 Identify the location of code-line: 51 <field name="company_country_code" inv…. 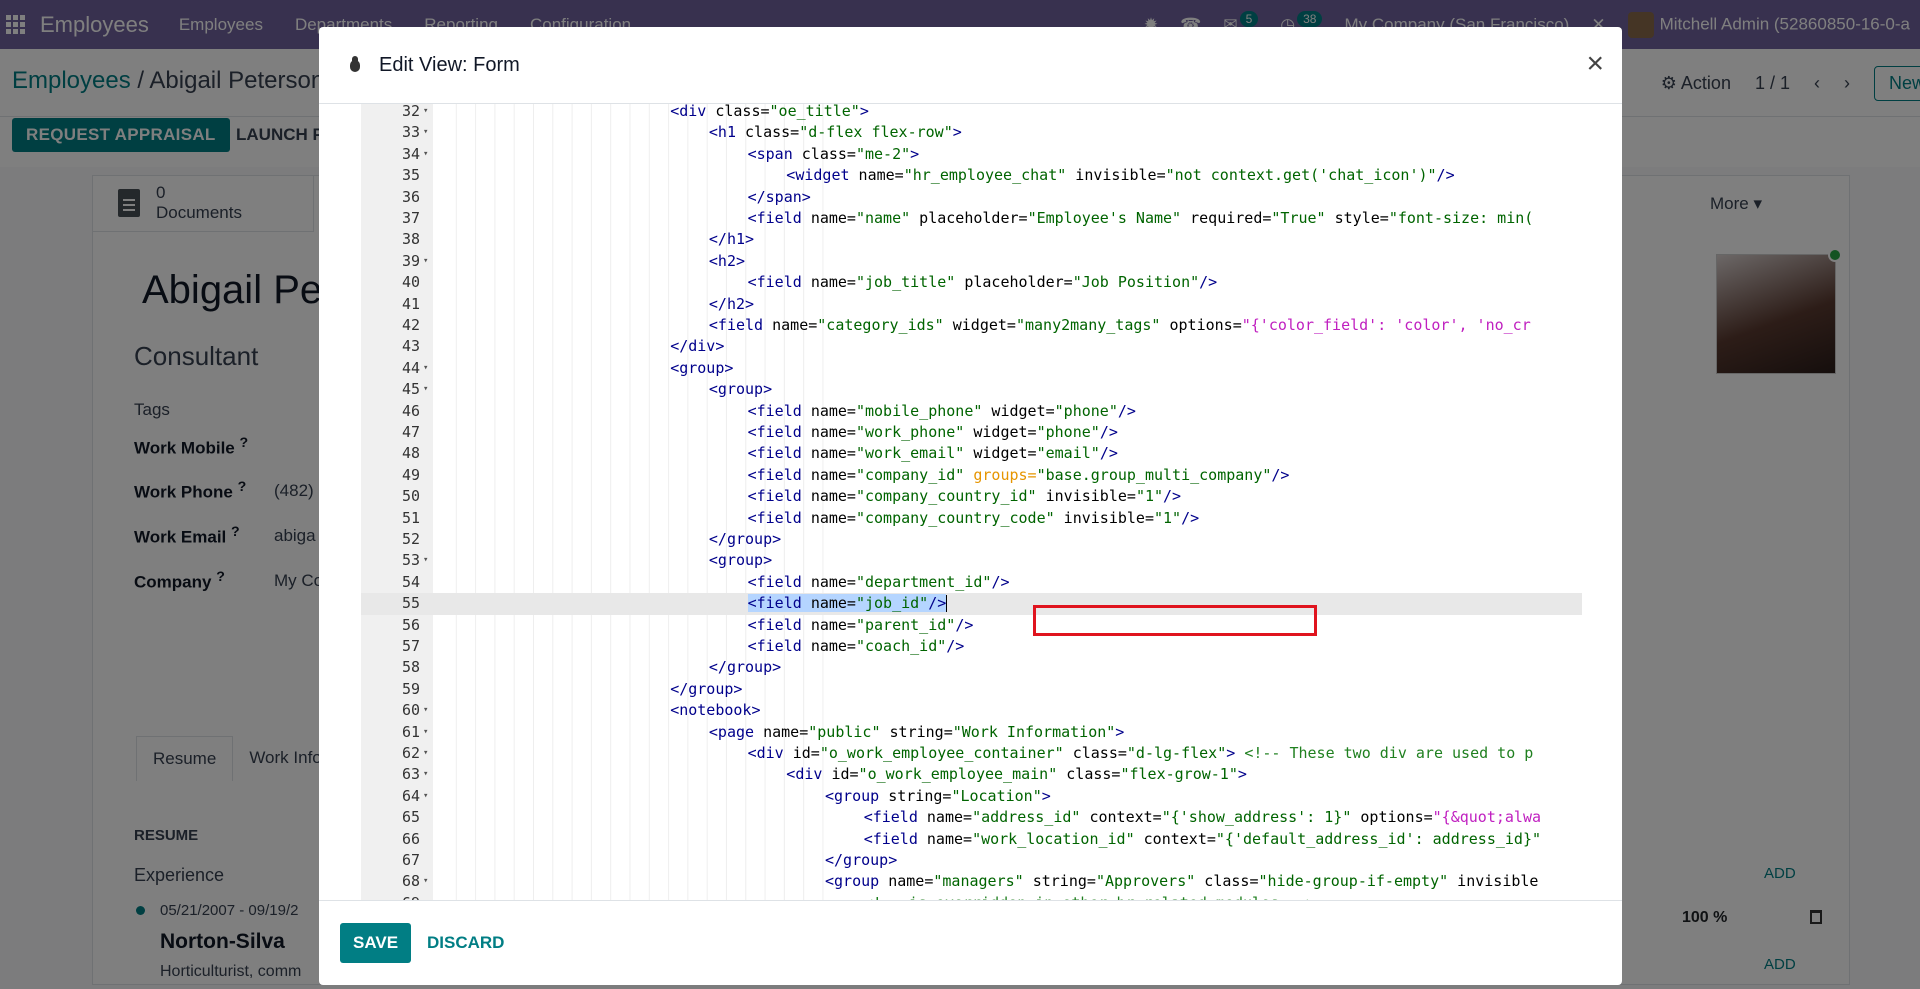
(971, 518).